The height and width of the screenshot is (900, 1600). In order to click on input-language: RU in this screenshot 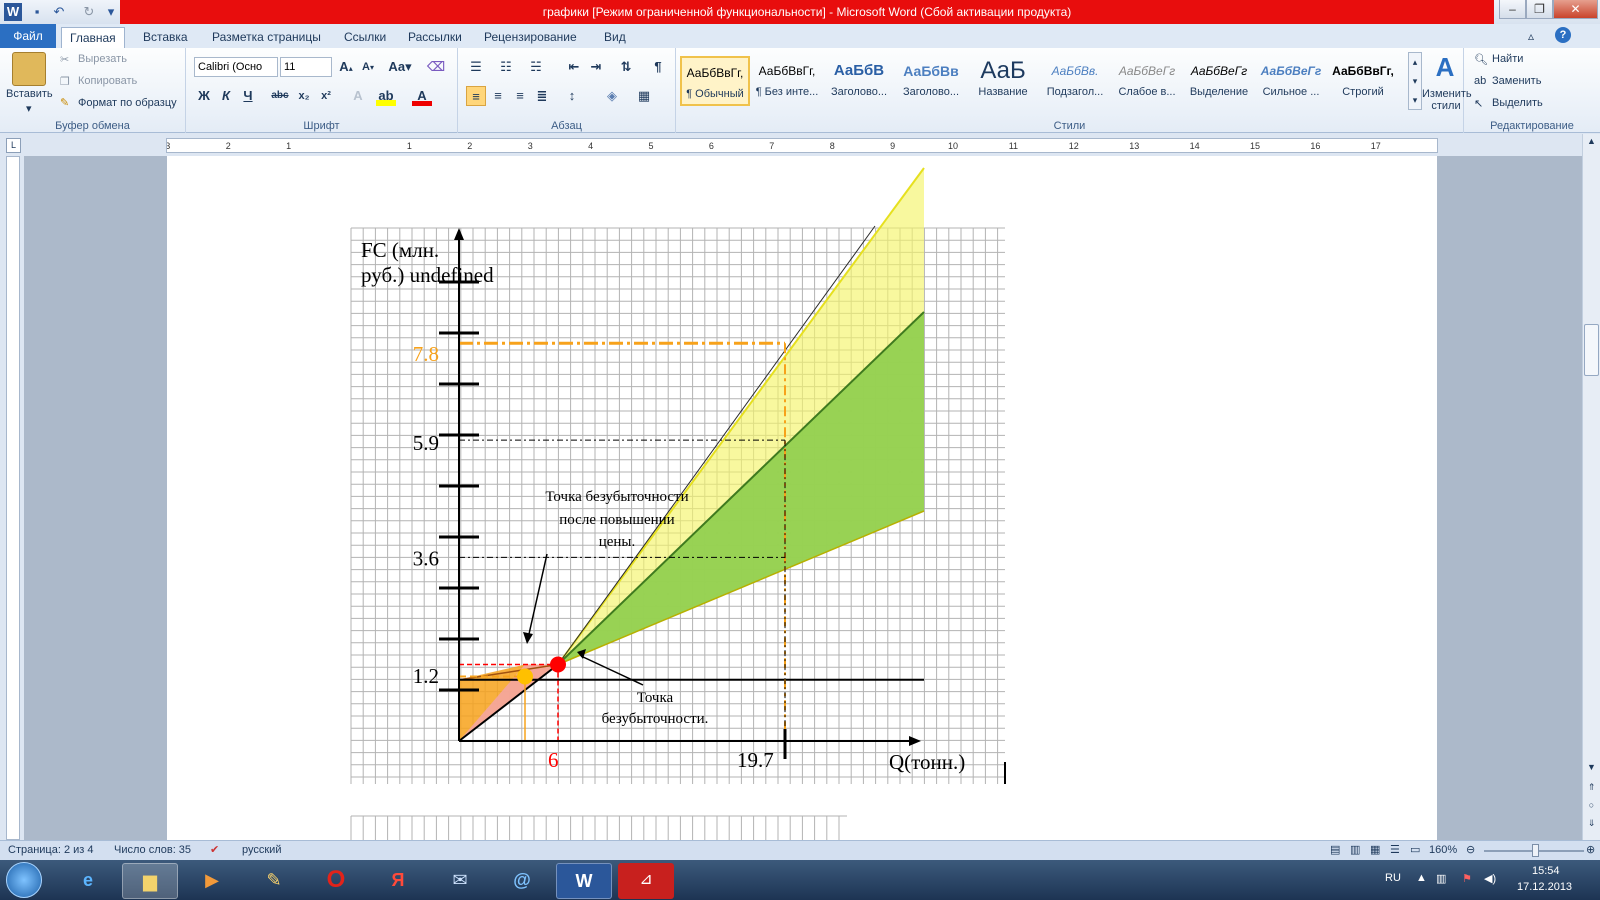, I will do `click(1393, 878)`.